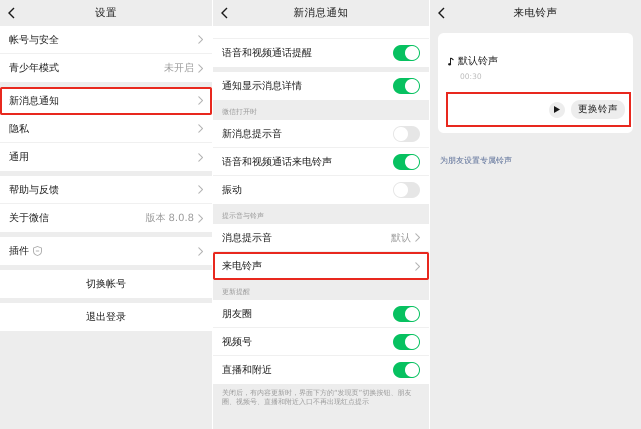 The width and height of the screenshot is (641, 429). What do you see at coordinates (179, 68) in the screenshot?
I see `row-value: 未开启` at bounding box center [179, 68].